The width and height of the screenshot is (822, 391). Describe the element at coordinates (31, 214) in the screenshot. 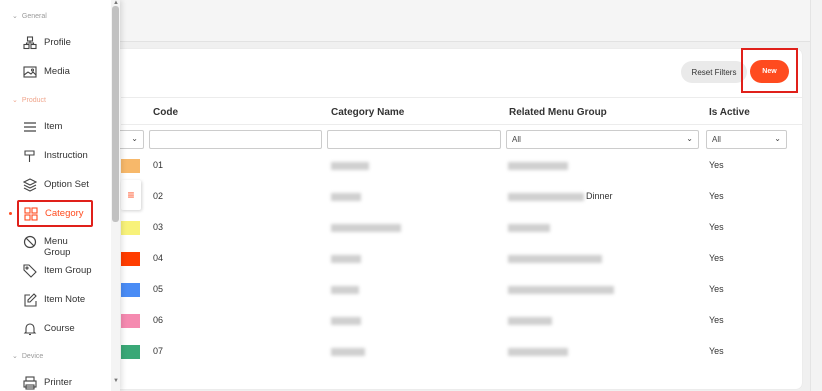

I see `grid-icon` at that location.